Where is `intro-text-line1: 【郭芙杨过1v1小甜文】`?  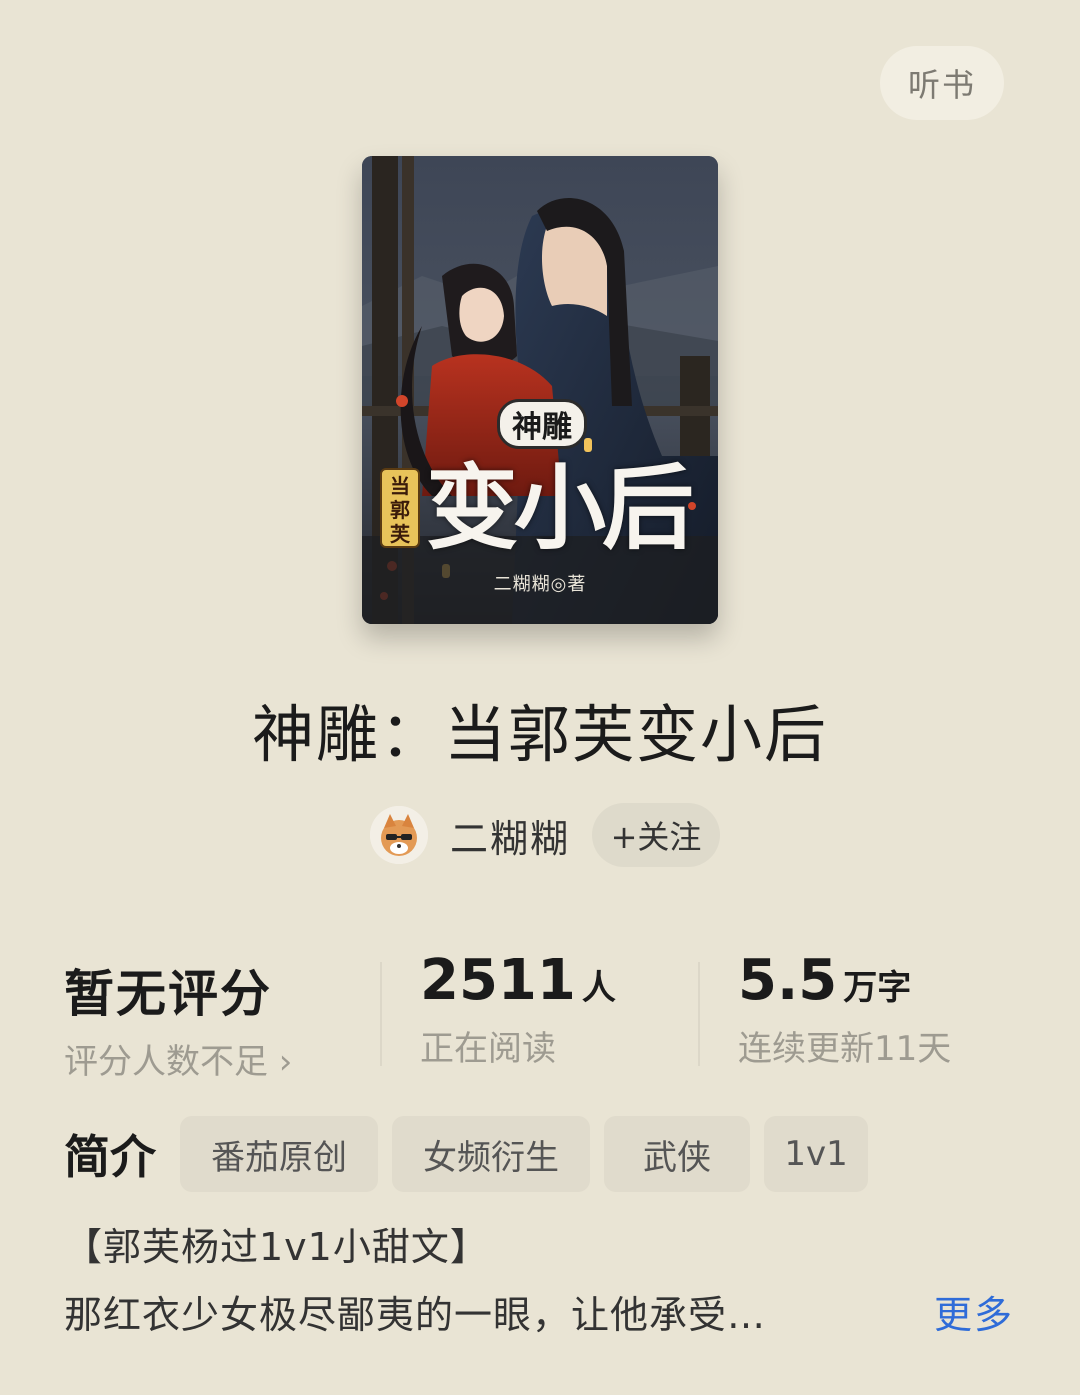 intro-text-line1: 【郭芙杨过1v1小甜文】 is located at coordinates (276, 1247).